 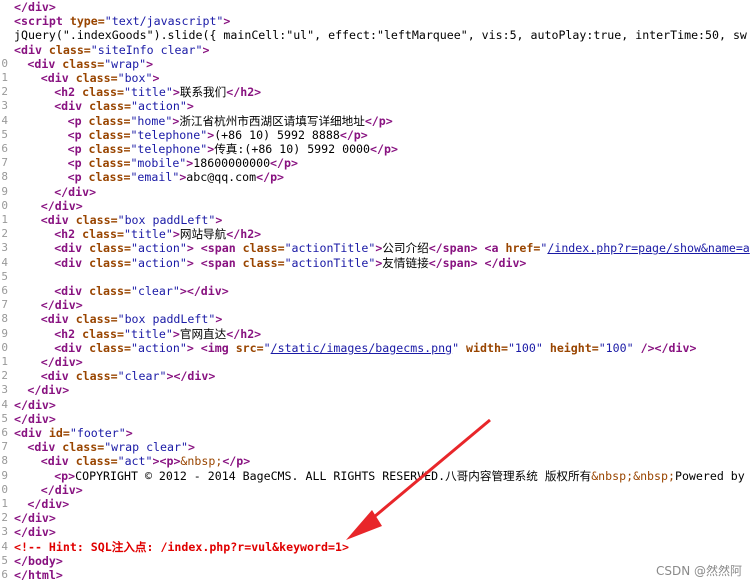 What do you see at coordinates (405, 248) in the screenshot?
I see `code-token: 公司介绍` at bounding box center [405, 248].